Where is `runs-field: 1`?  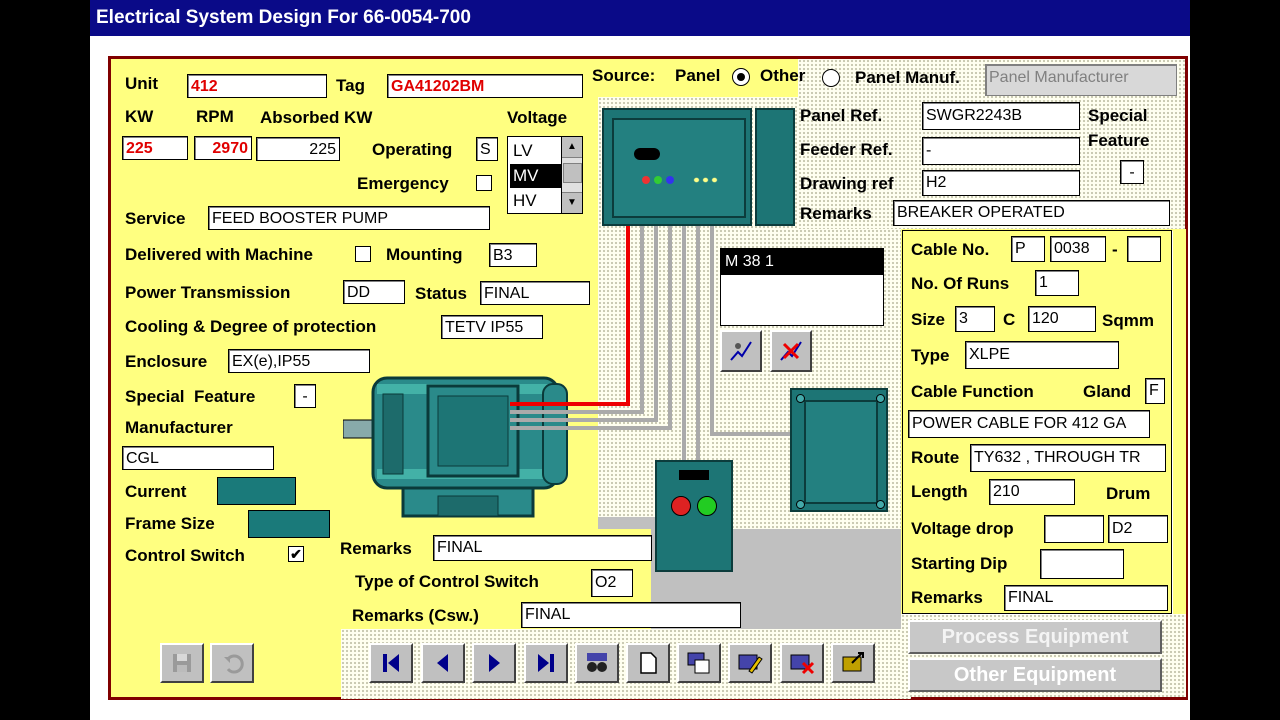
runs-field: 1 is located at coordinates (1057, 283).